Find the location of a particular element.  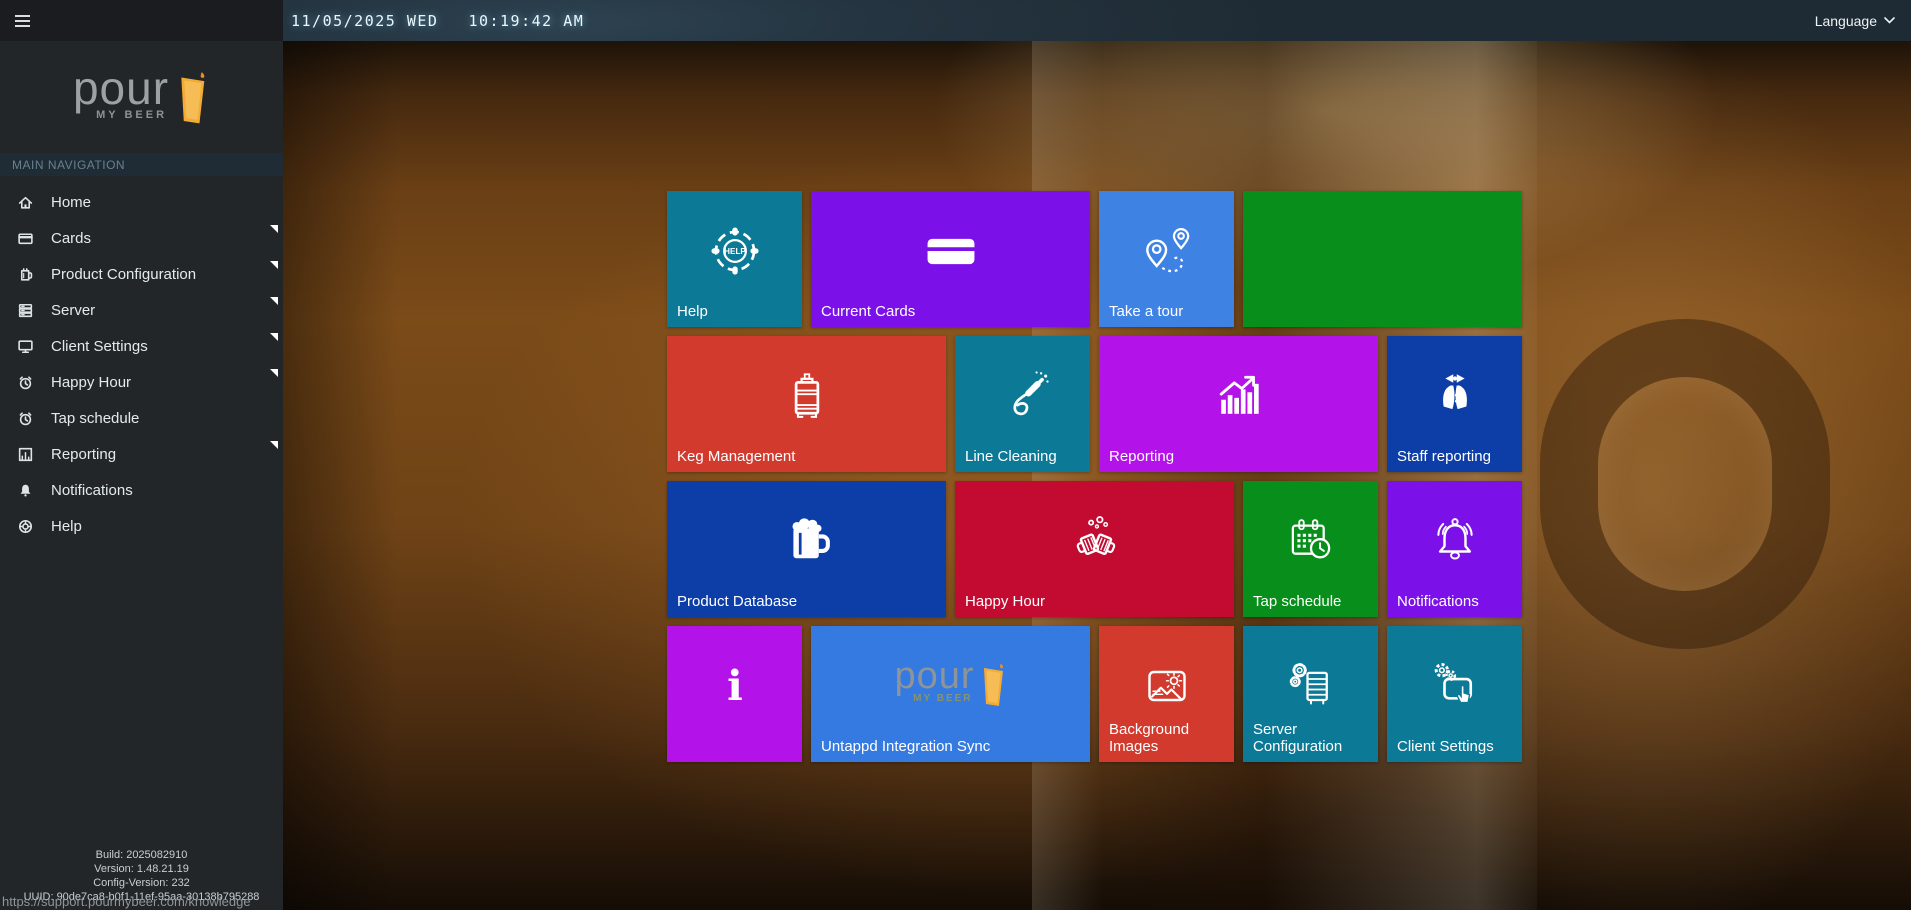

tile-label: Happy Hour is located at coordinates (1005, 601).